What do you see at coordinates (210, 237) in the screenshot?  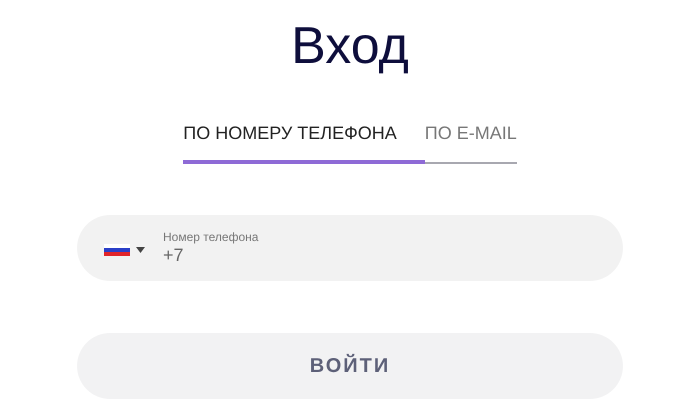 I see `field-label: Номер телефона` at bounding box center [210, 237].